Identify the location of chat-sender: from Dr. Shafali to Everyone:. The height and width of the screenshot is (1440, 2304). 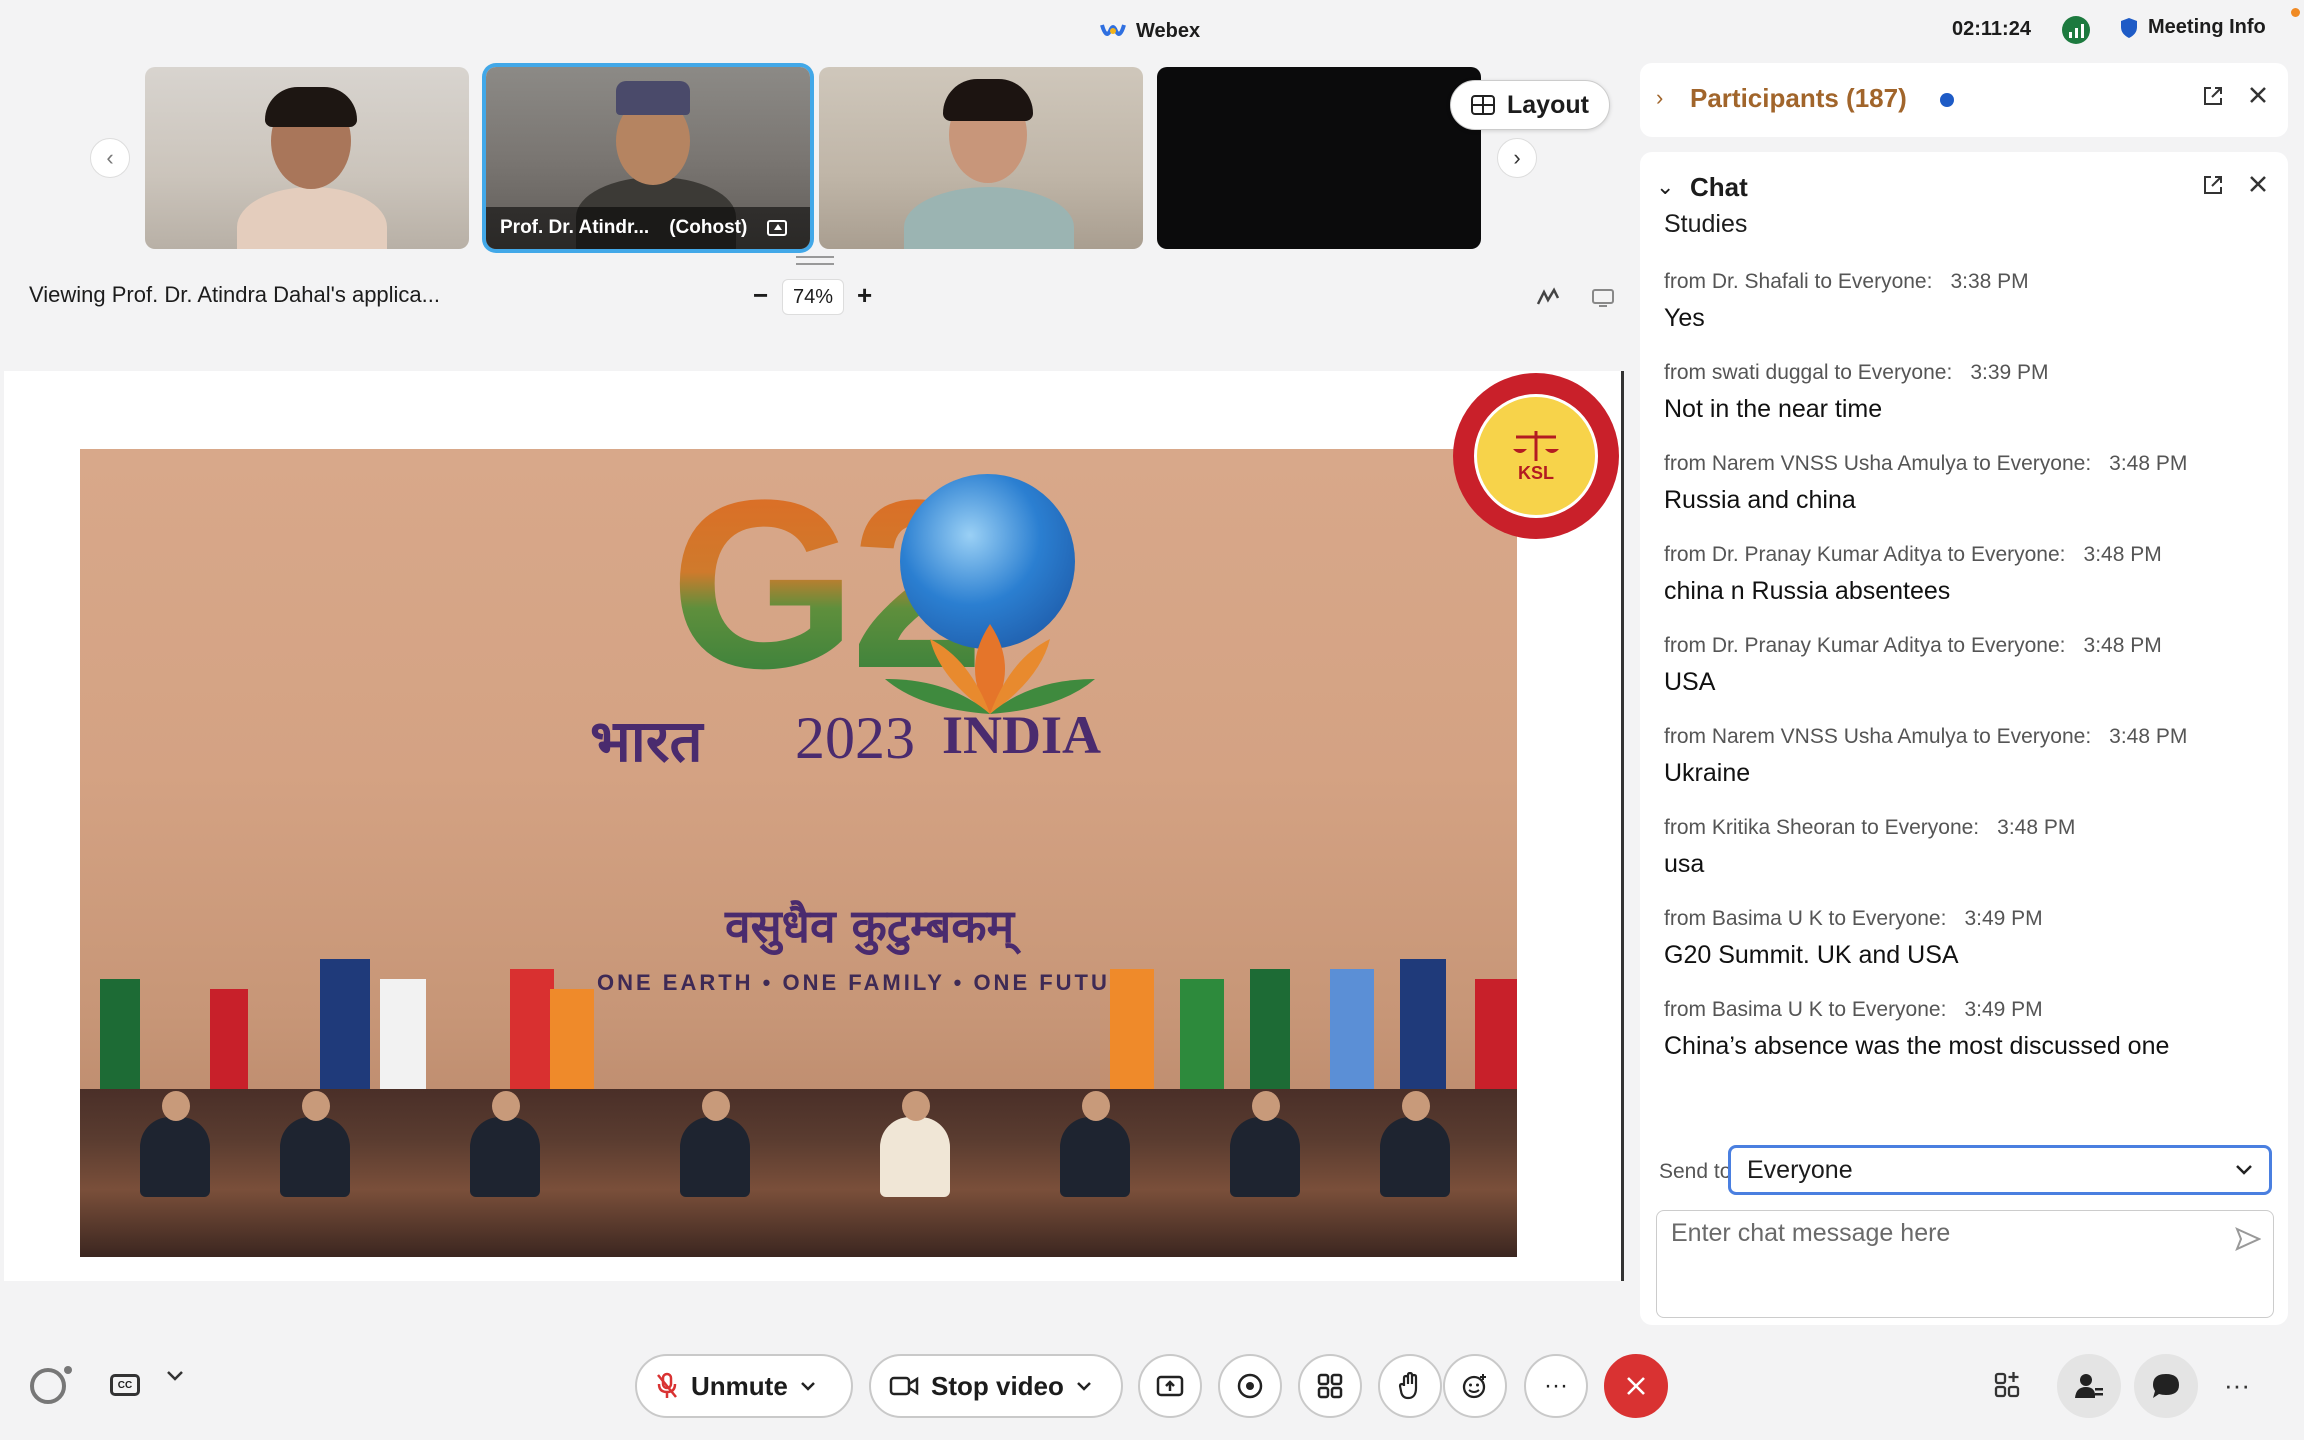
(1798, 281).